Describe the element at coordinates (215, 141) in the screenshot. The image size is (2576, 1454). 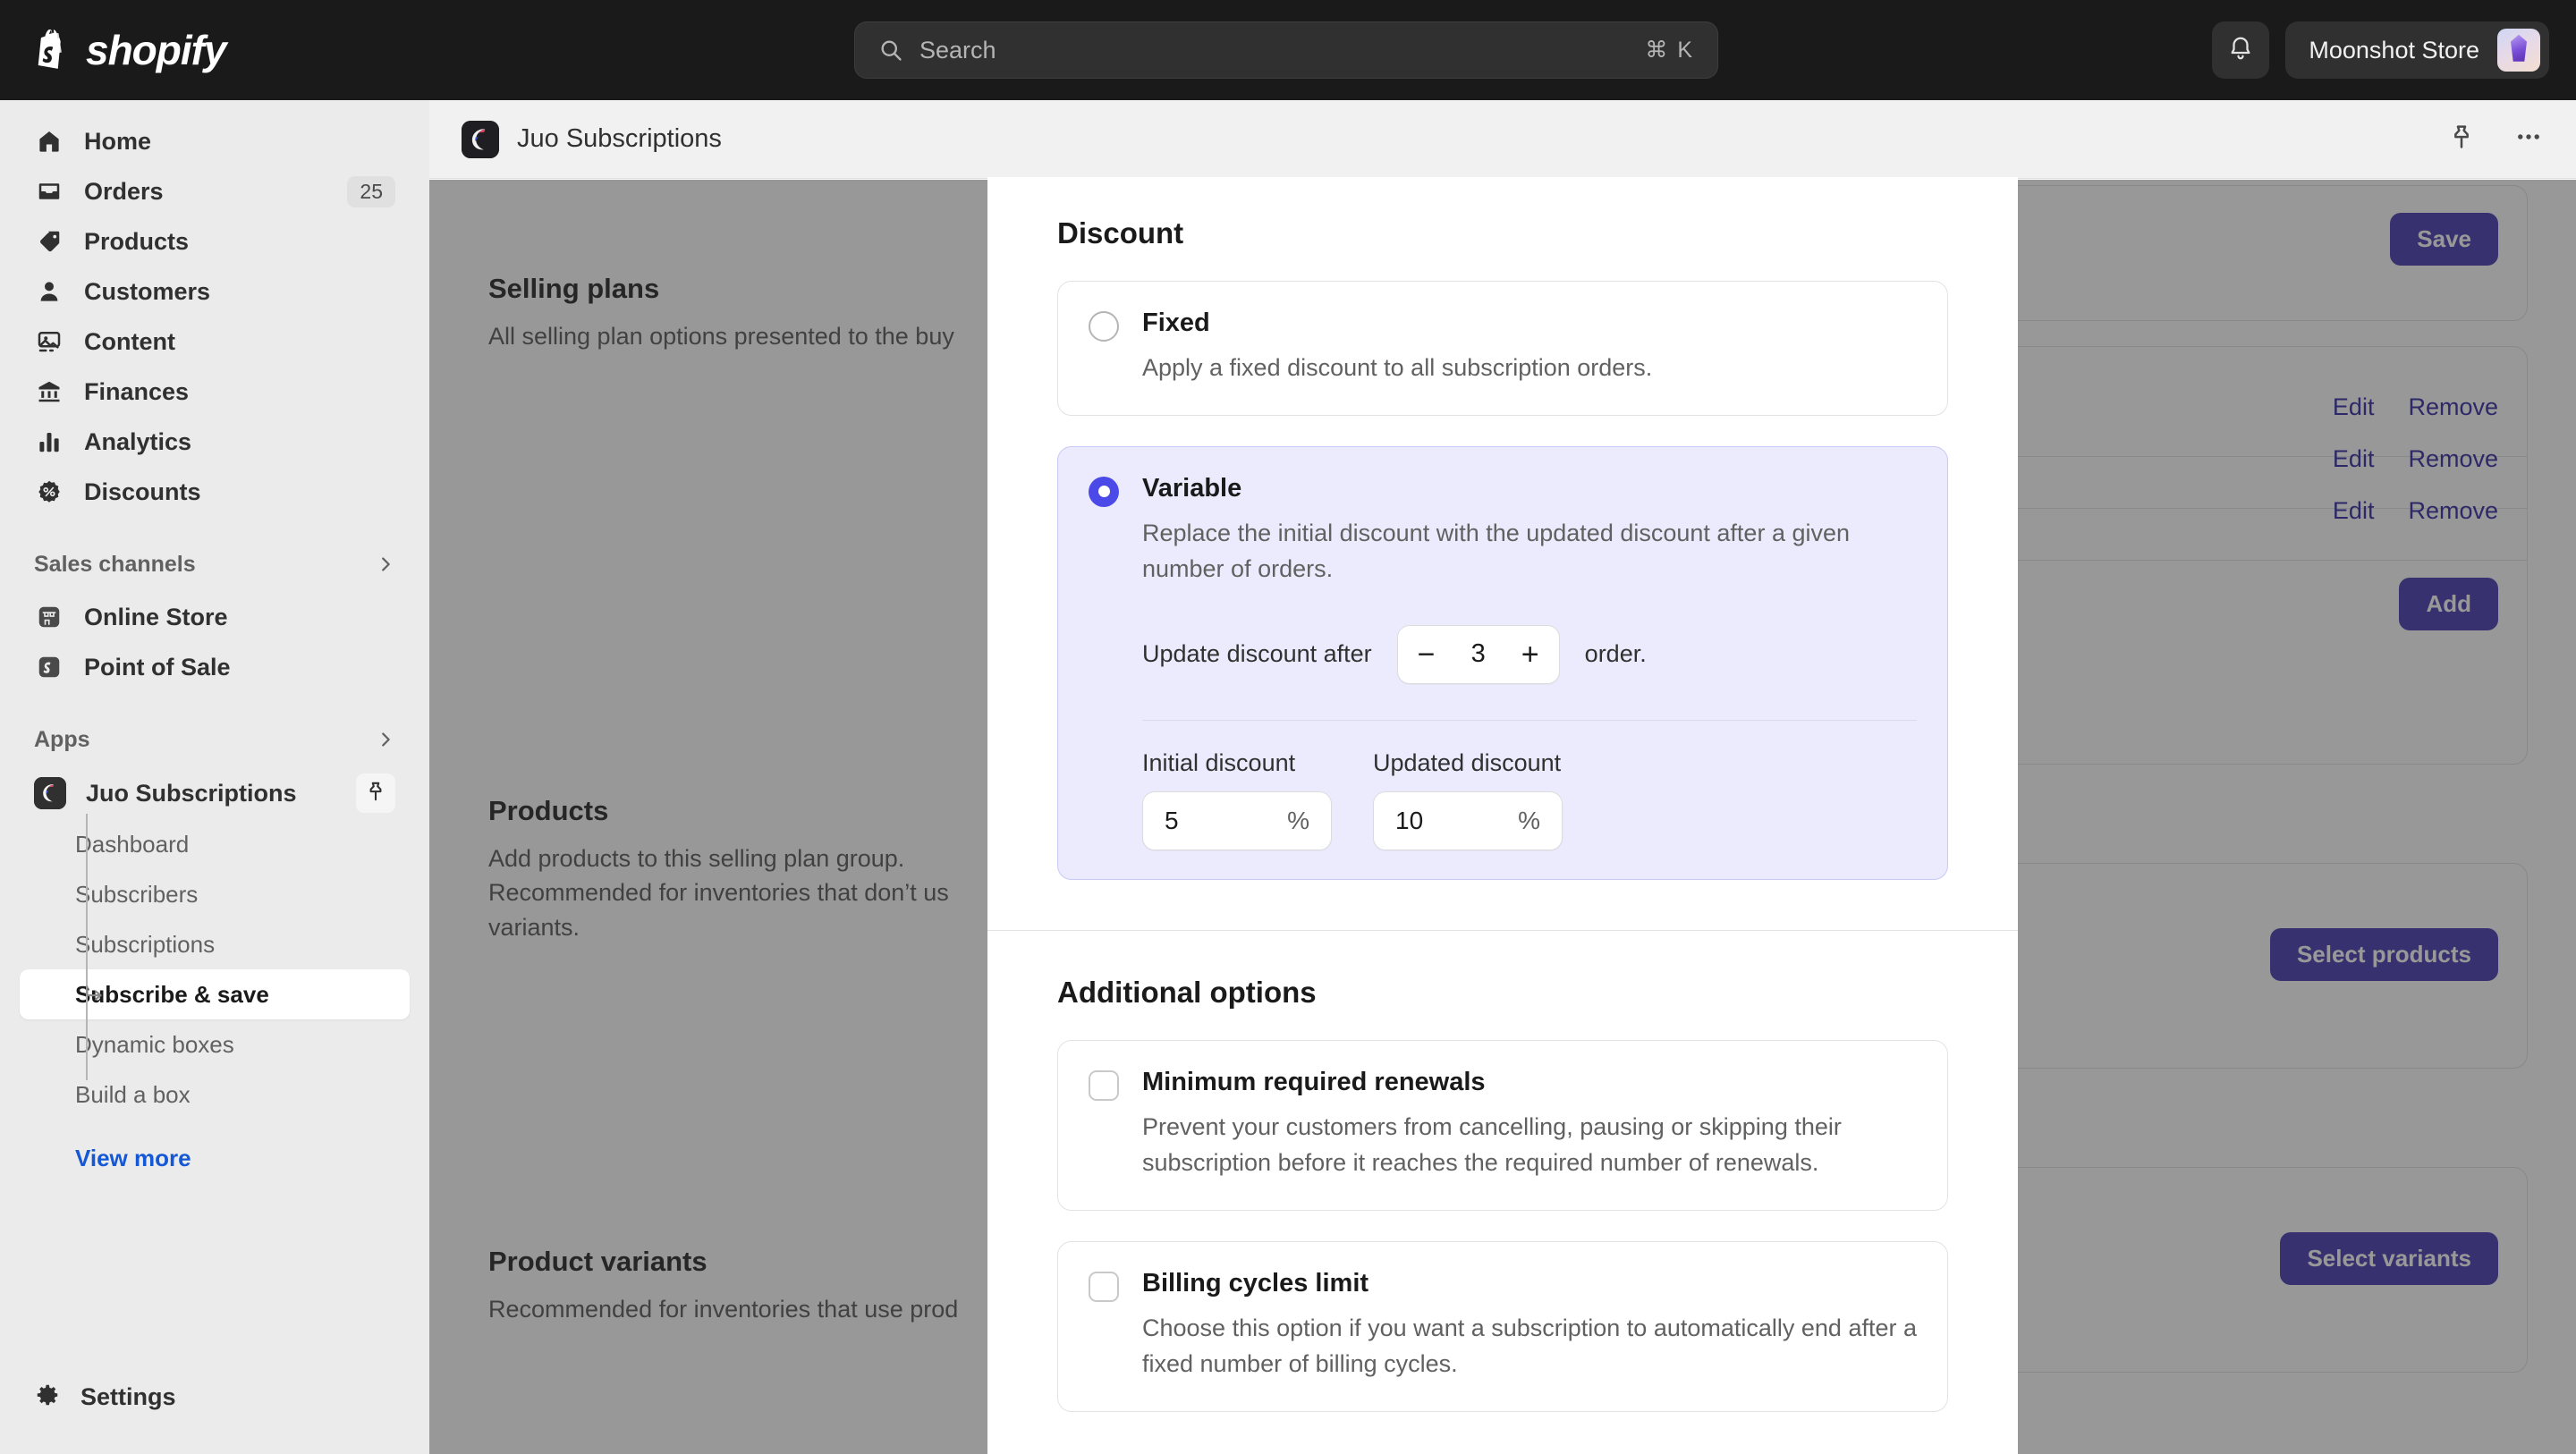
I see `sidebar-item-home: Home` at that location.